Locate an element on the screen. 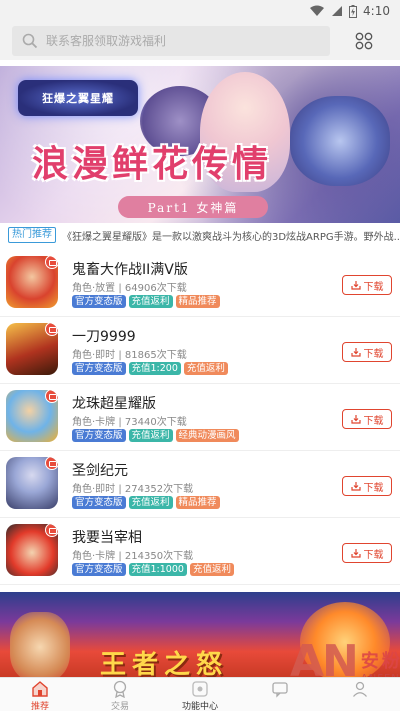 The image size is (400, 711). banner-dragon-right is located at coordinates (340, 141).